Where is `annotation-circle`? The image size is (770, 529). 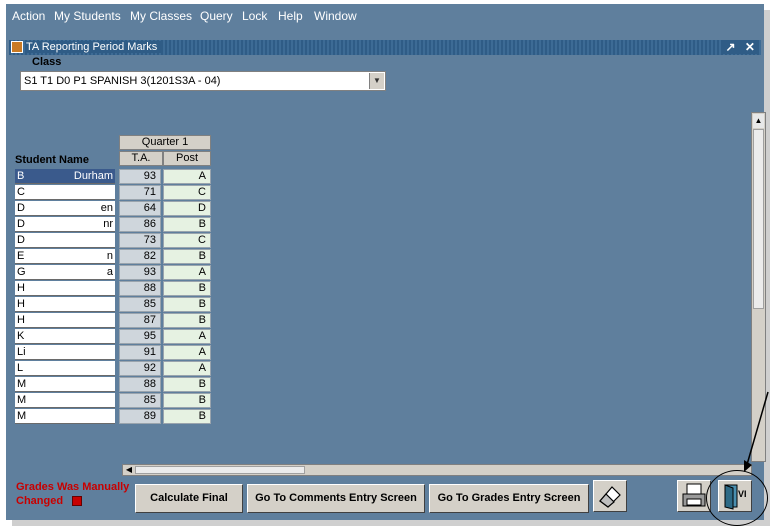 annotation-circle is located at coordinates (737, 498).